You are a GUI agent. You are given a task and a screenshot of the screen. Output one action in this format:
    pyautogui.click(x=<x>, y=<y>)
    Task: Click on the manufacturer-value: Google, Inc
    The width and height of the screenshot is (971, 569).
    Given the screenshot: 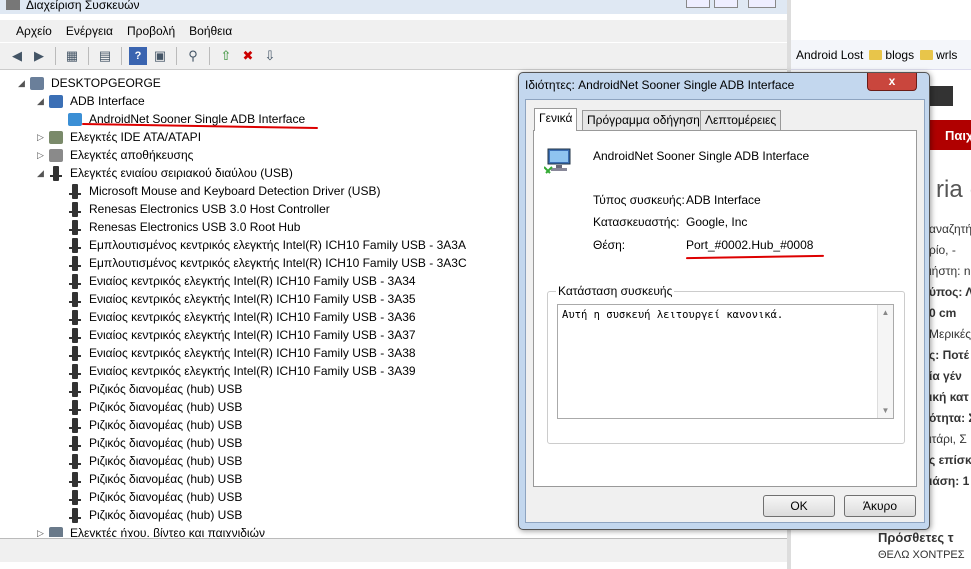 What is the action you would take?
    pyautogui.click(x=717, y=222)
    